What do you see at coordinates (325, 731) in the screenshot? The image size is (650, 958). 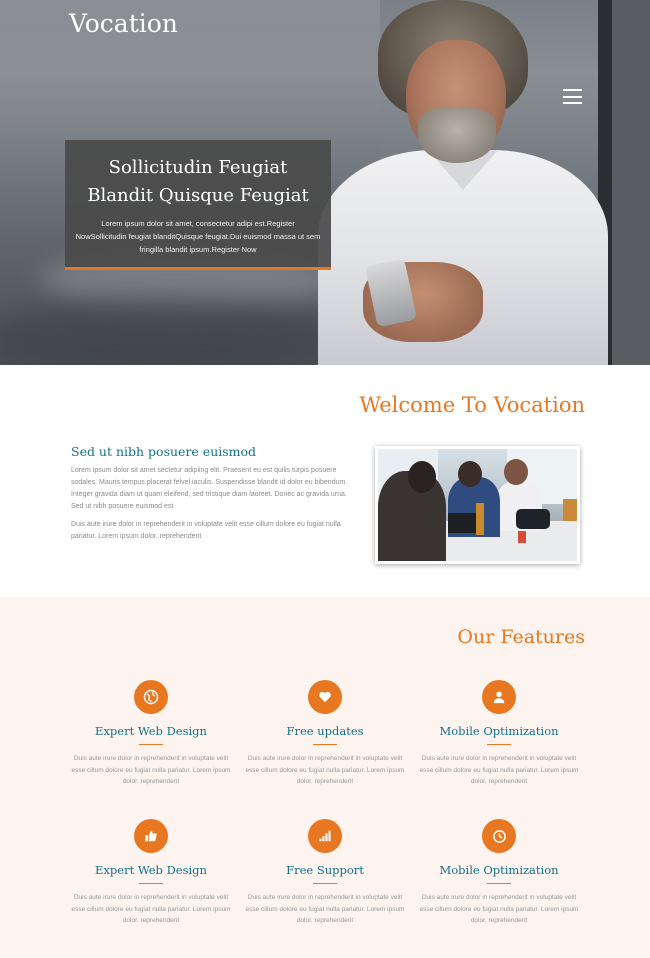 I see `feature-title: Free updates` at bounding box center [325, 731].